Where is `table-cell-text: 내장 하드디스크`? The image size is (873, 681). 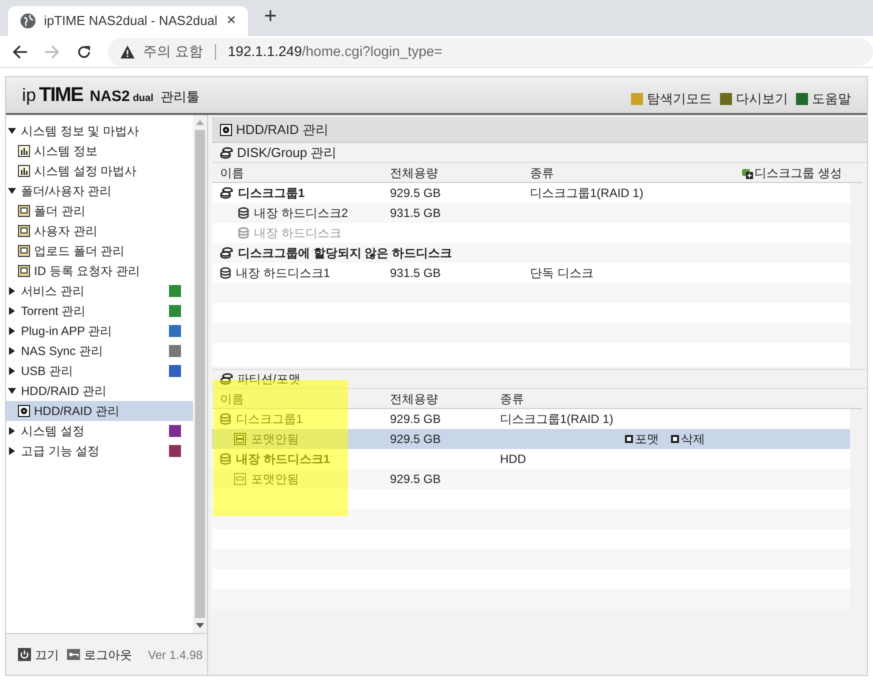
table-cell-text: 내장 하드디스크 is located at coordinates (298, 233).